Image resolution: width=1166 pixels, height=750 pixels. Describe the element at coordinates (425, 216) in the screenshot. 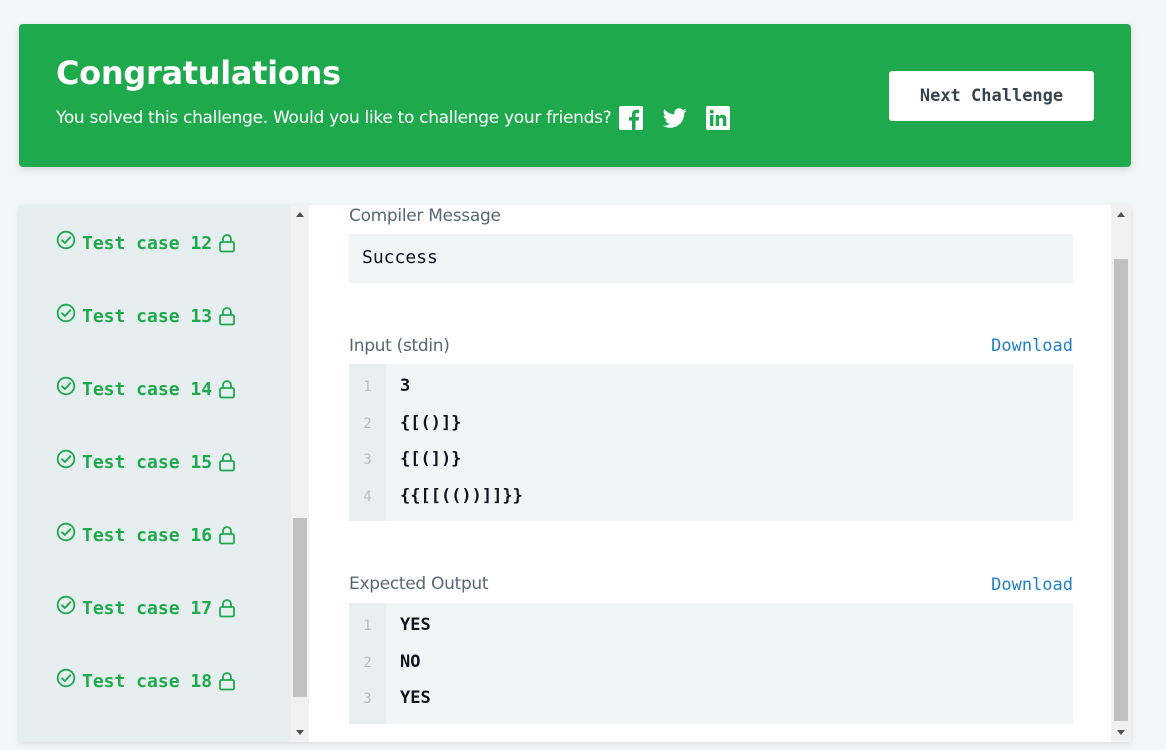

I see `compiler-message-label: Compiler Message` at that location.